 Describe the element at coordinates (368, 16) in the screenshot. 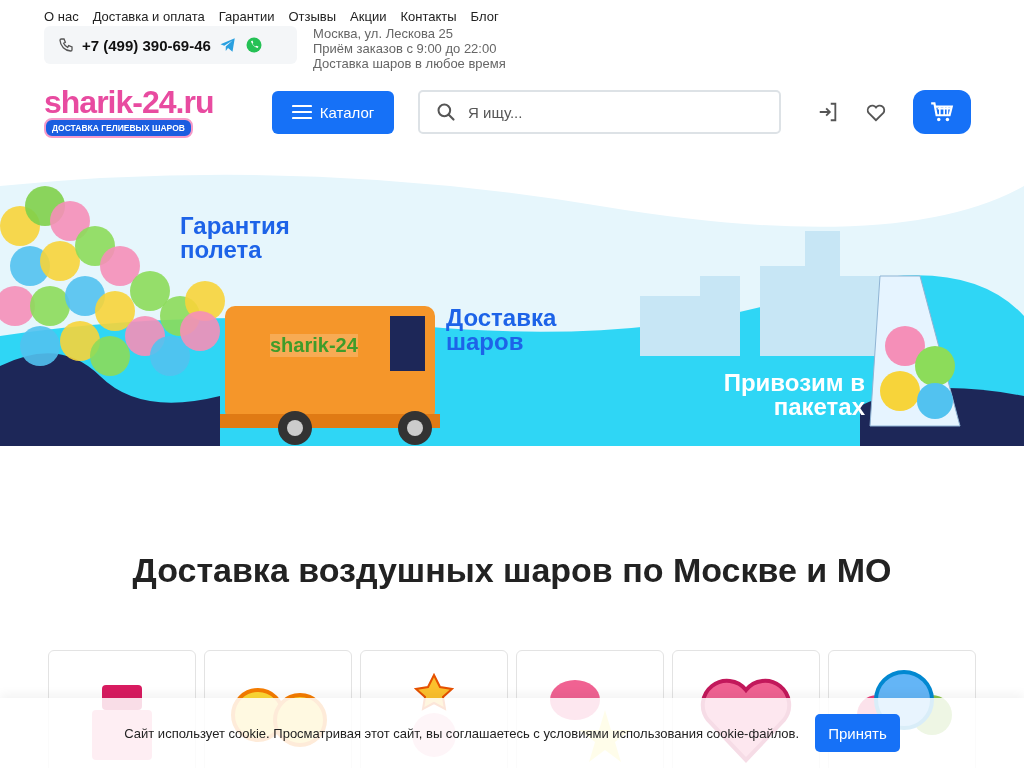

I see `nav-link: Акции` at that location.